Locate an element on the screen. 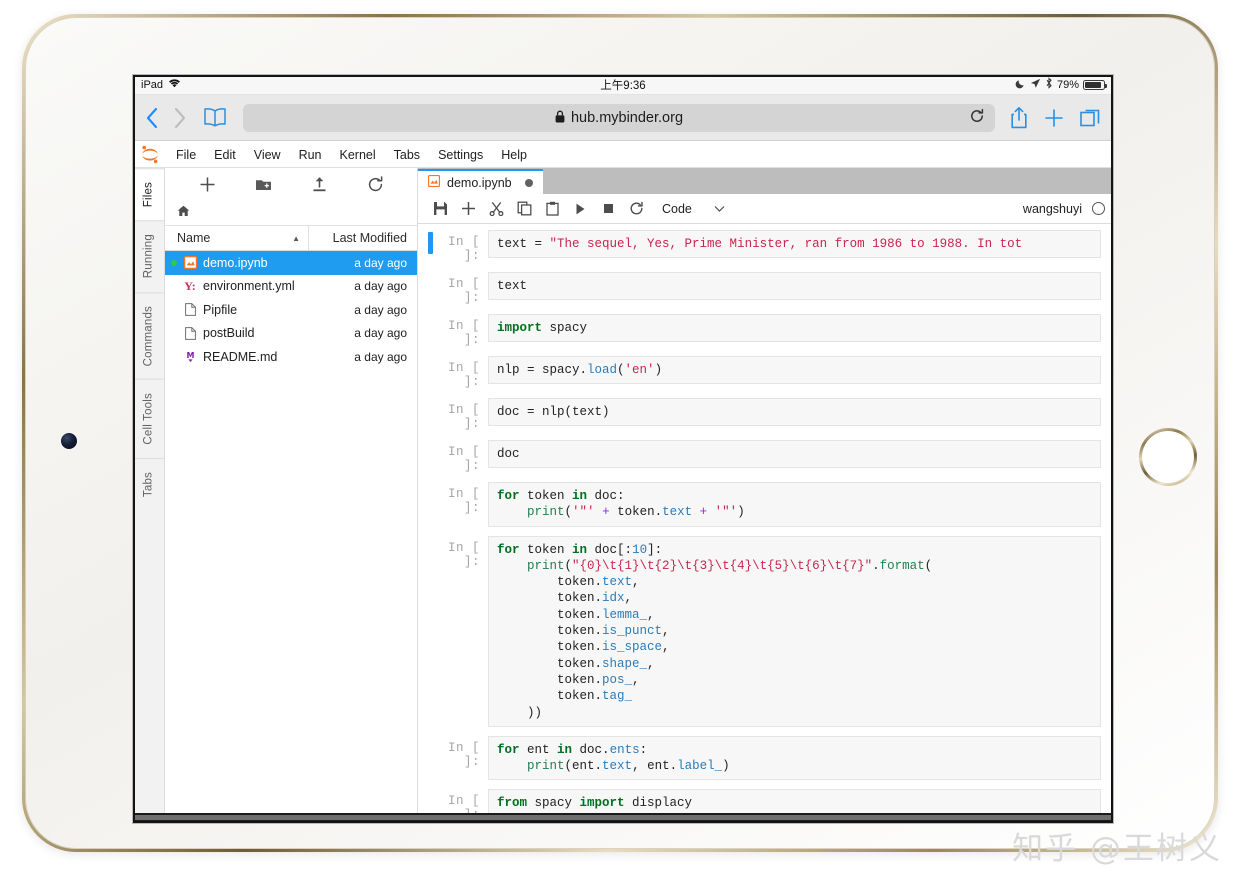  file-row-demo-ipynb: demo.ipynb a day ago is located at coordinates (291, 263).